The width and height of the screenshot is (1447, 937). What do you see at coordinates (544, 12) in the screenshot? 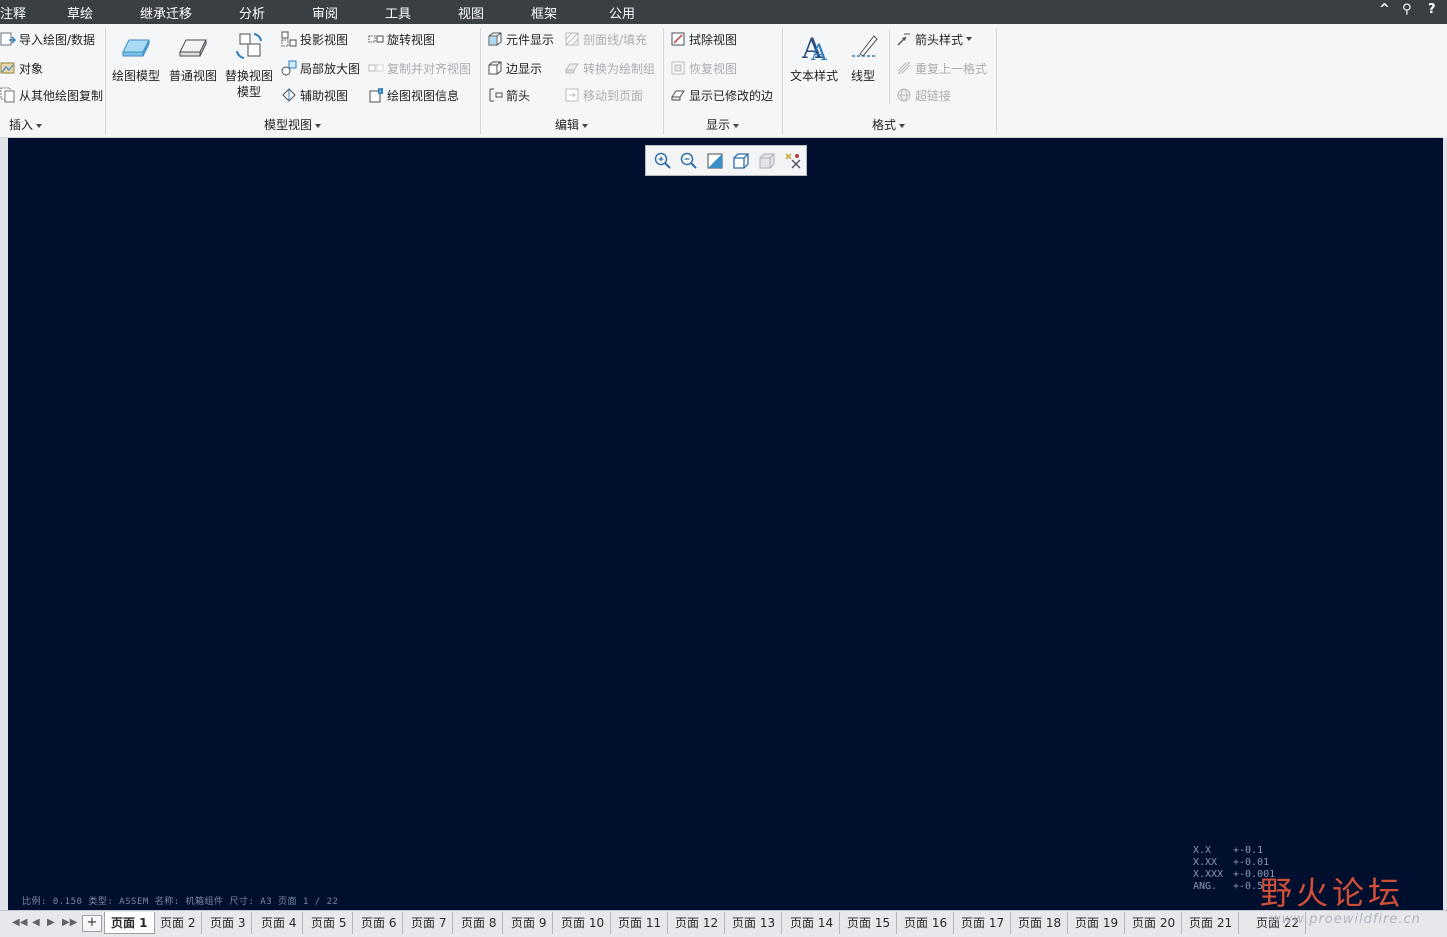
I see `tab-frame: 框架` at bounding box center [544, 12].